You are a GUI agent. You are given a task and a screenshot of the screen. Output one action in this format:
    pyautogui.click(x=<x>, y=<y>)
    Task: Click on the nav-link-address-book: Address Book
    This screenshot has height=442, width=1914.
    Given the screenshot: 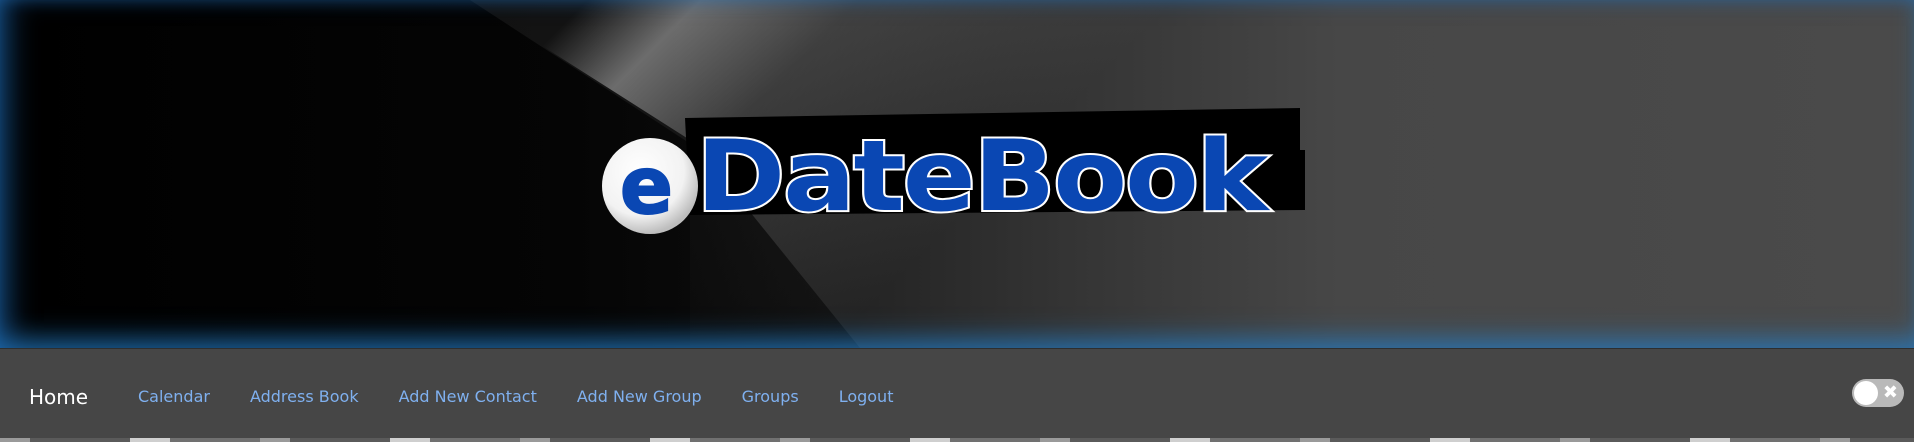 What is the action you would take?
    pyautogui.click(x=304, y=397)
    